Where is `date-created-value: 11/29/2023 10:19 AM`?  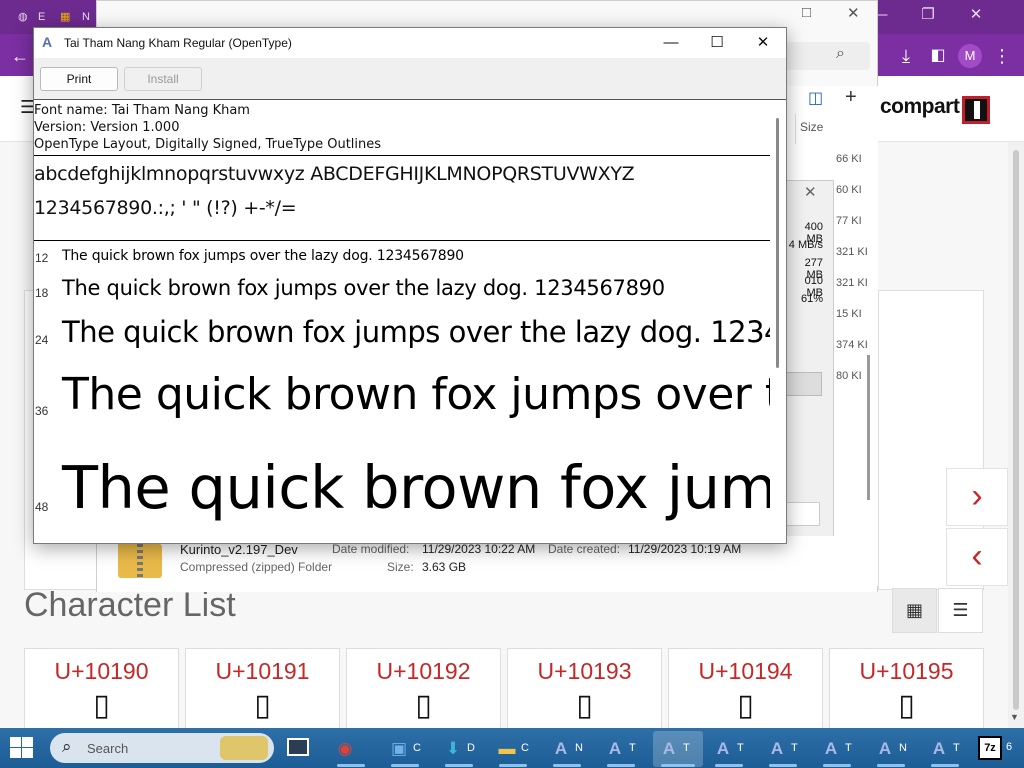
date-created-value: 11/29/2023 10:19 AM is located at coordinates (685, 549).